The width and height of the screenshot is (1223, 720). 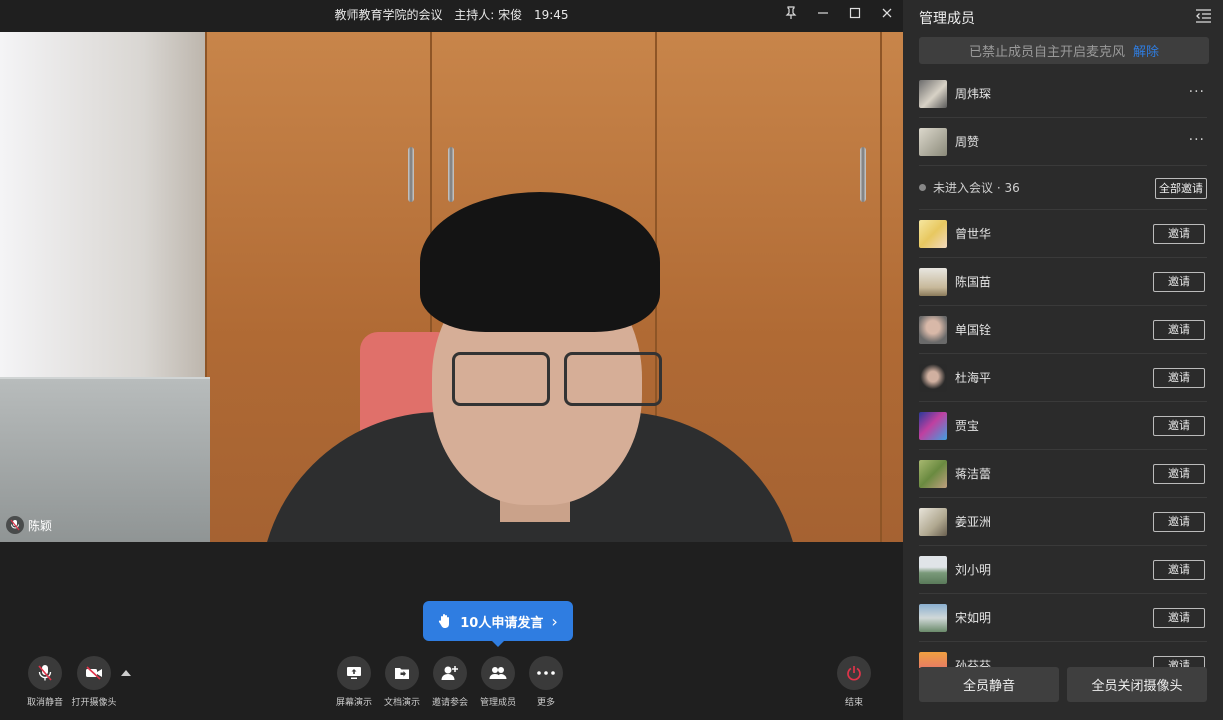 I want to click on end-label: 结束, so click(x=853, y=703).